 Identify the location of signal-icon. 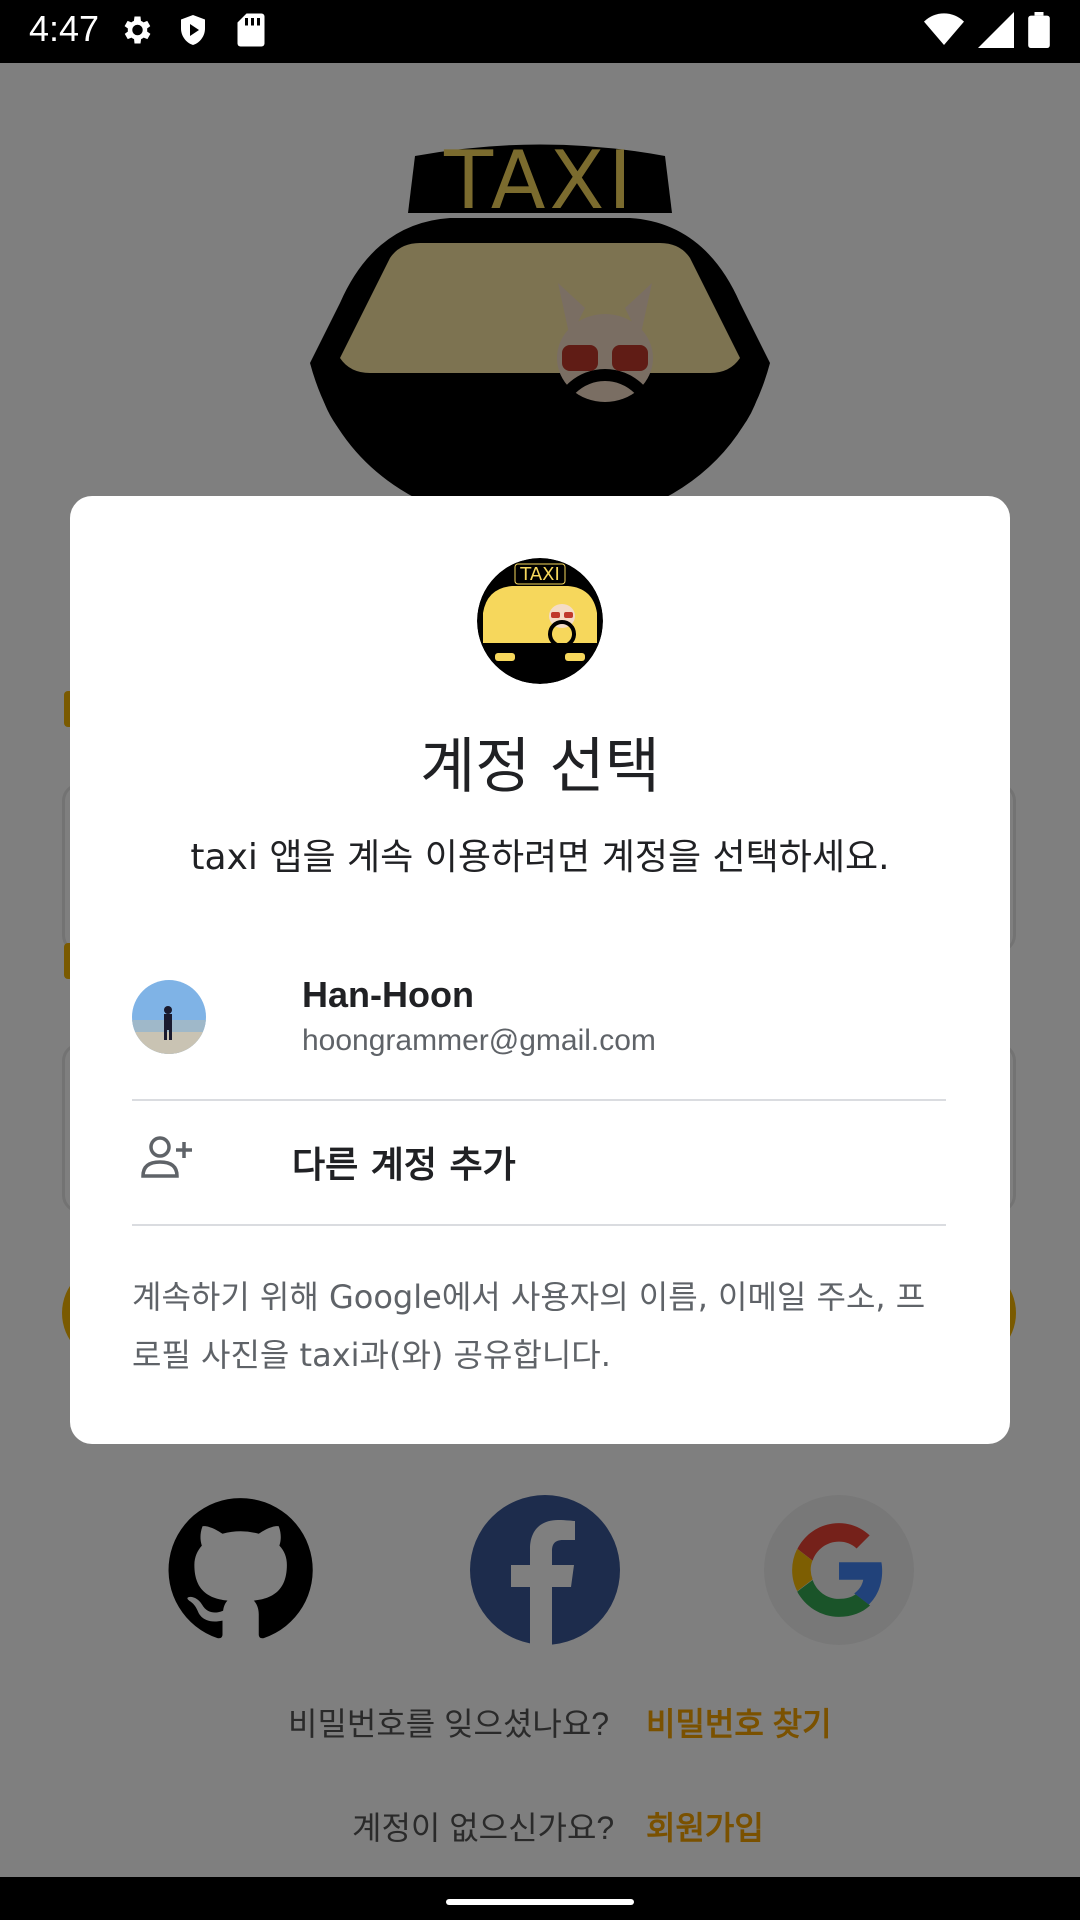
(996, 32).